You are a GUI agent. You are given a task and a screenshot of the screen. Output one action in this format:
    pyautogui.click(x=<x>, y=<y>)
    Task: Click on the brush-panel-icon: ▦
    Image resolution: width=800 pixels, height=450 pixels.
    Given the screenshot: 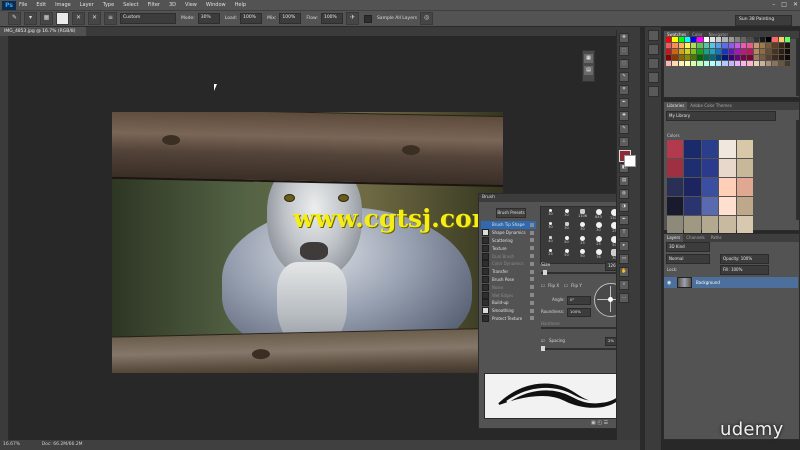 What is the action you would take?
    pyautogui.click(x=588, y=58)
    